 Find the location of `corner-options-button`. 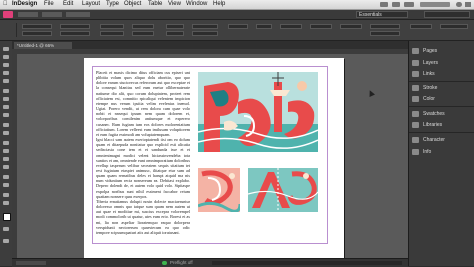

corner-options-button is located at coordinates (351, 26).